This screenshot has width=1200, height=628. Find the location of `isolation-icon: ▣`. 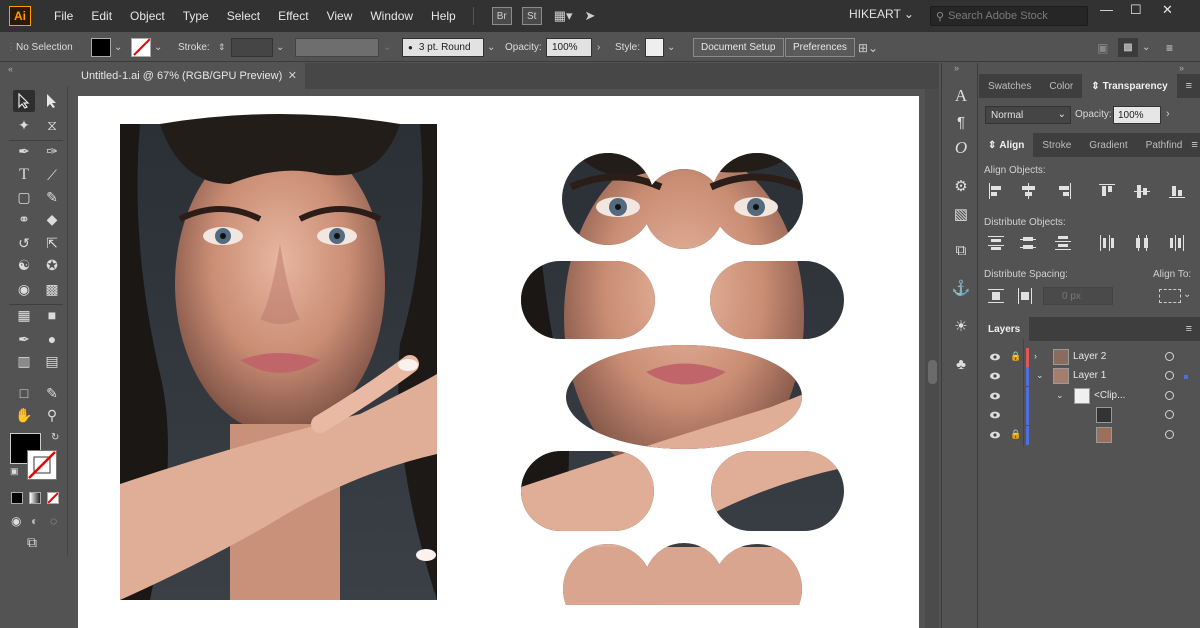

isolation-icon: ▣ is located at coordinates (1102, 47).